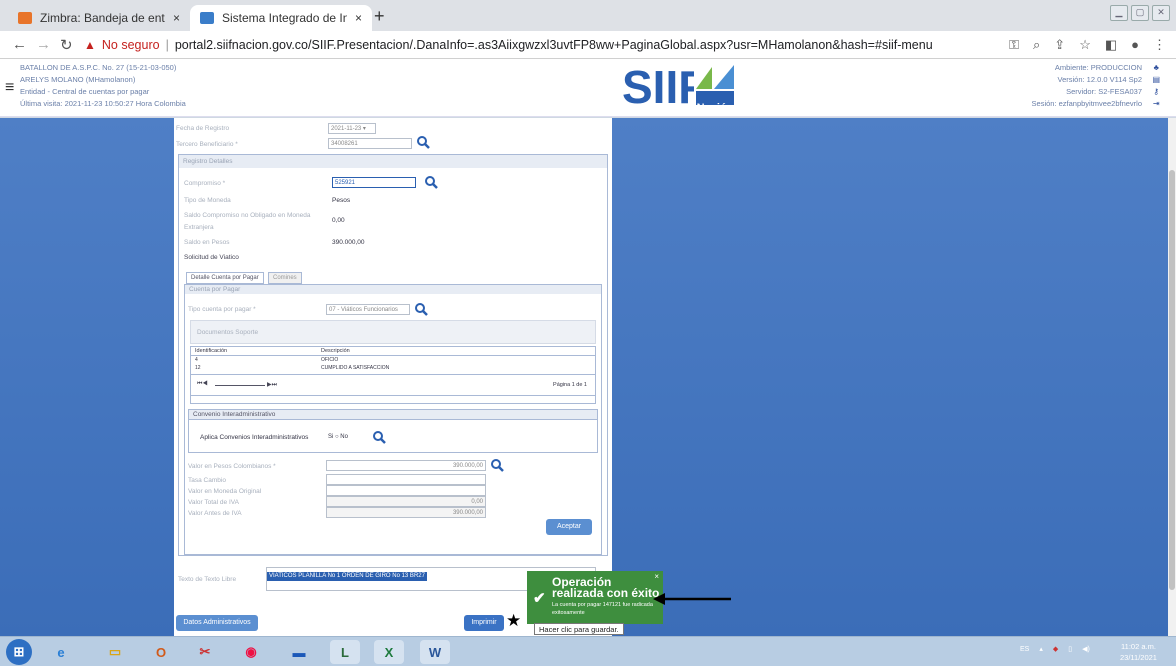  Describe the element at coordinates (90, 45) in the screenshot. I see `warning-icon: ▲` at that location.